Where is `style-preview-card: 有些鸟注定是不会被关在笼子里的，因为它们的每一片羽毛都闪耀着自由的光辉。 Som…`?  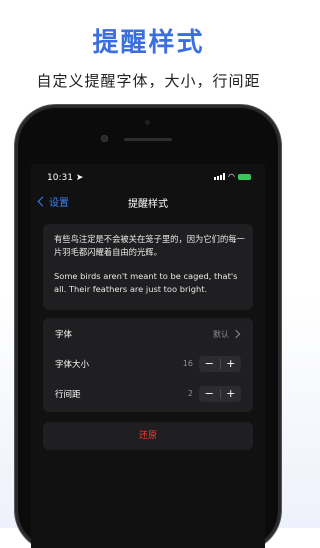
style-preview-card: 有些鸟注定是不会被关在笼子里的，因为它们的每一片羽毛都闪耀着自由的光辉。 Som… is located at coordinates (148, 267).